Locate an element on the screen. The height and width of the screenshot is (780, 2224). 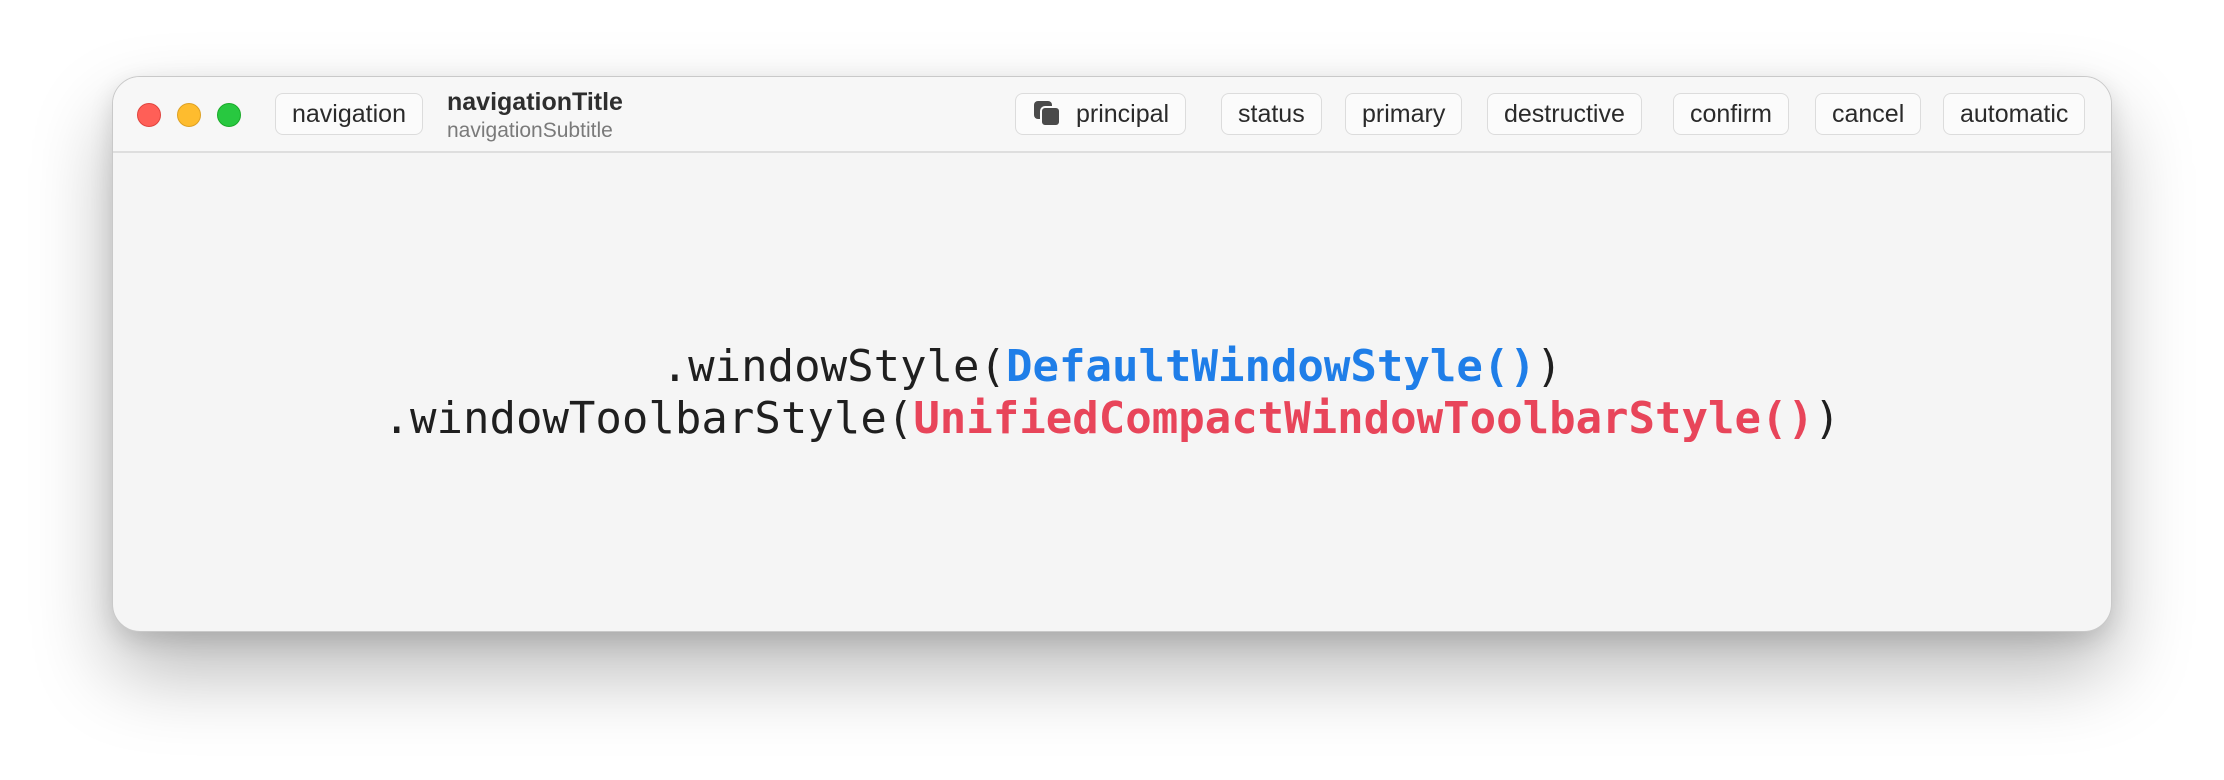
code-line-2-prefix: .windowToolbarStyle( is located at coordinates (648, 418).